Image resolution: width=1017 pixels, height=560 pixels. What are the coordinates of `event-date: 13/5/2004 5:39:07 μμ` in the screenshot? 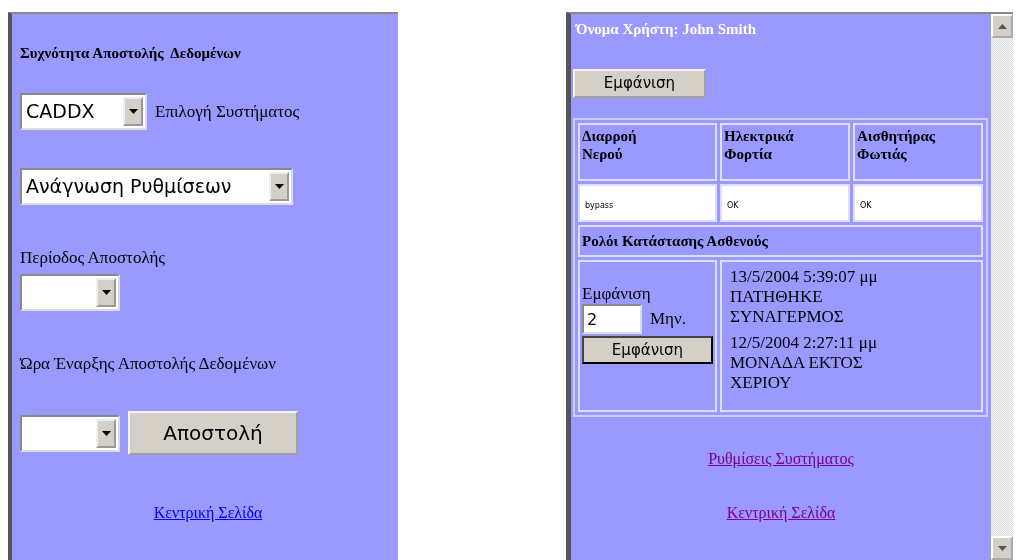 It's located at (804, 277).